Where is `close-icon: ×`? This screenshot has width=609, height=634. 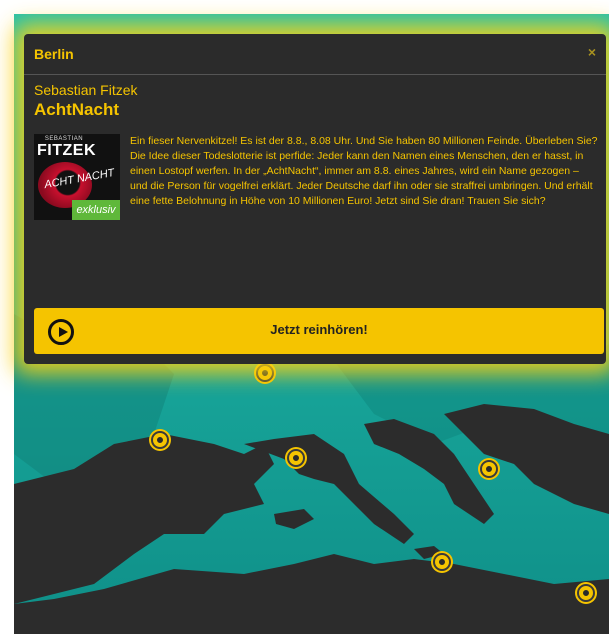
close-icon: × is located at coordinates (592, 52).